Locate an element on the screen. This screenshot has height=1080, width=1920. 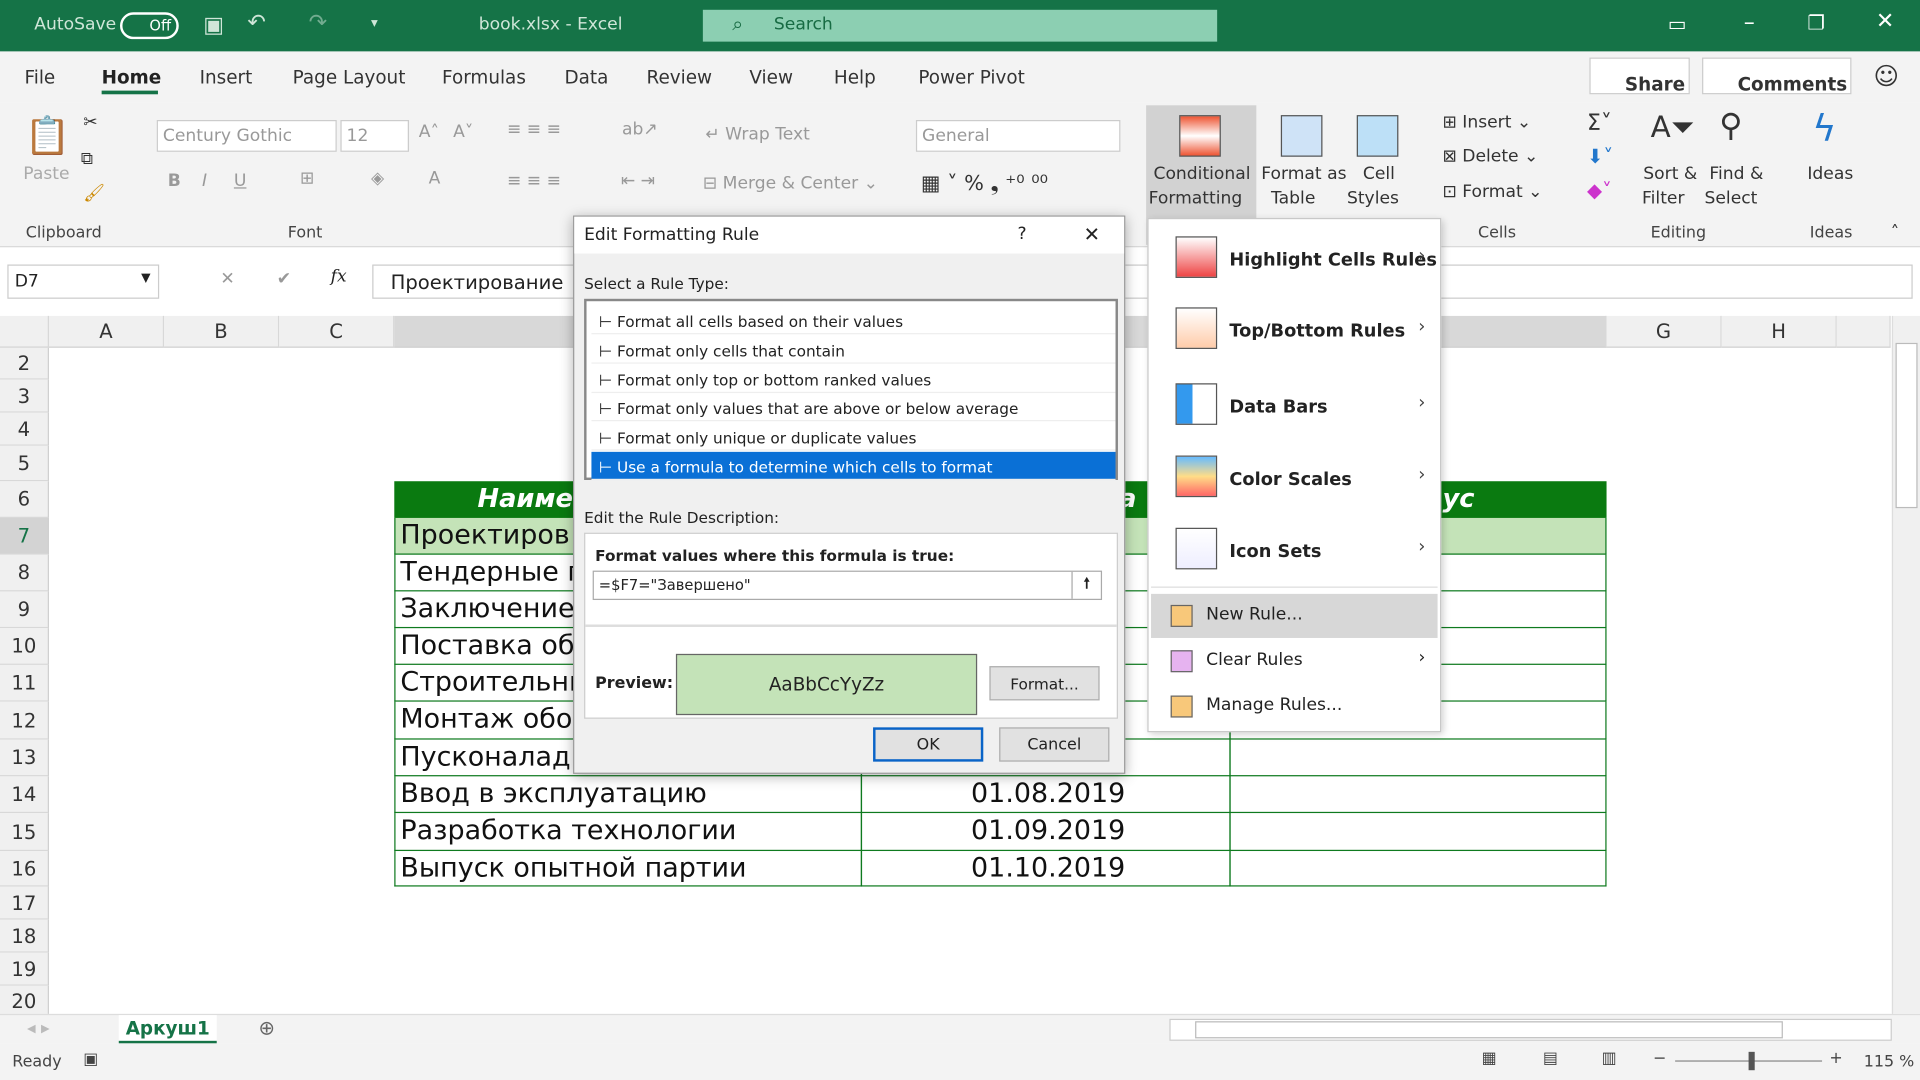
row-header: 2 is located at coordinates (24, 363).